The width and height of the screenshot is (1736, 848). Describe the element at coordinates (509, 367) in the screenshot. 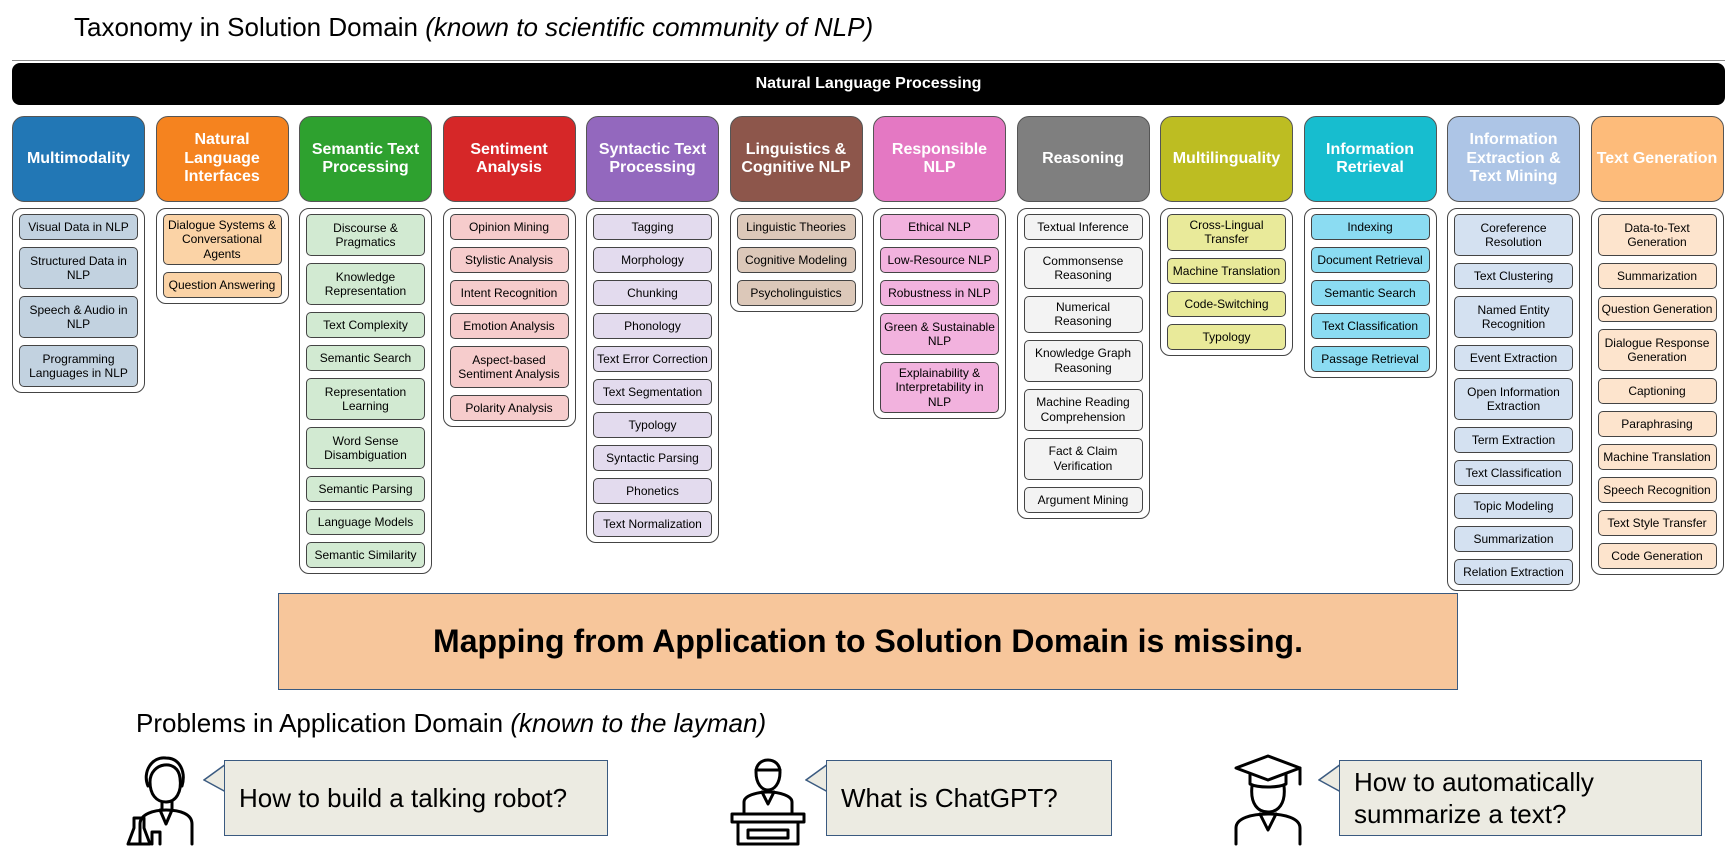

I see `subcategory-item: Aspect-based Sentiment Analysis` at that location.